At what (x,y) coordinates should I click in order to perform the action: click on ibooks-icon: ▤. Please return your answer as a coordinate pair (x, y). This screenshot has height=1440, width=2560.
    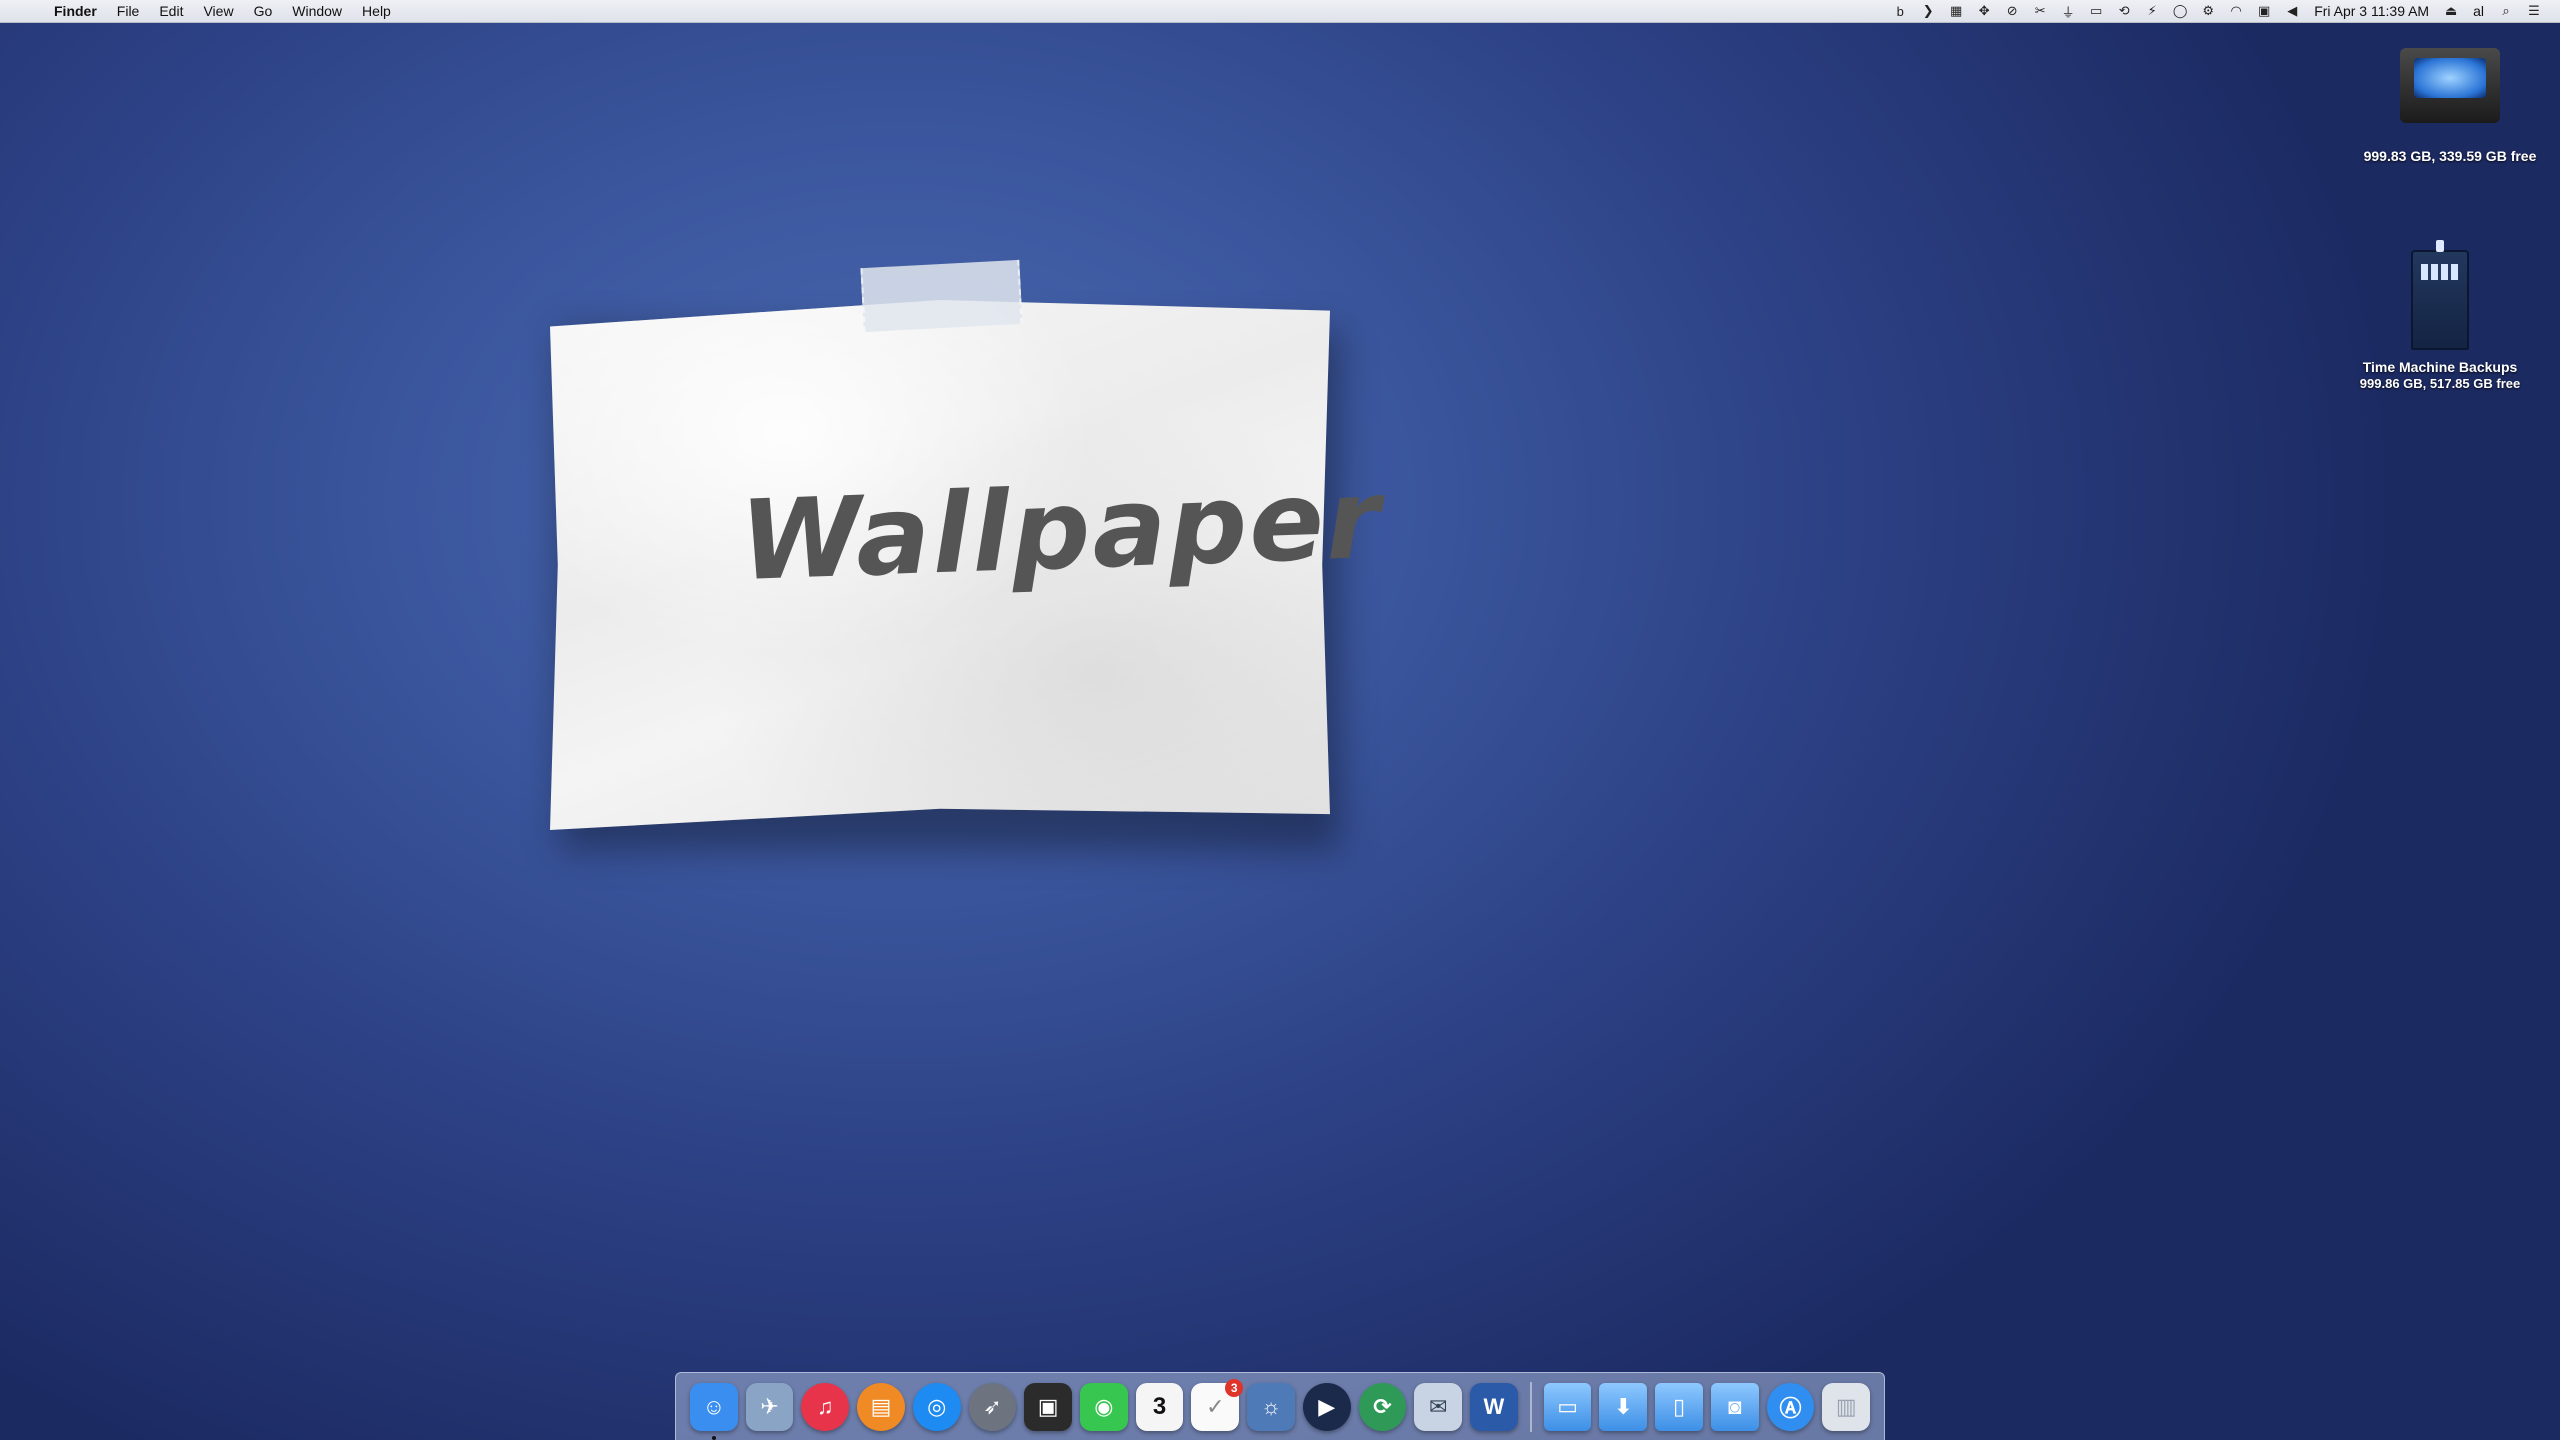
    Looking at the image, I should click on (881, 1406).